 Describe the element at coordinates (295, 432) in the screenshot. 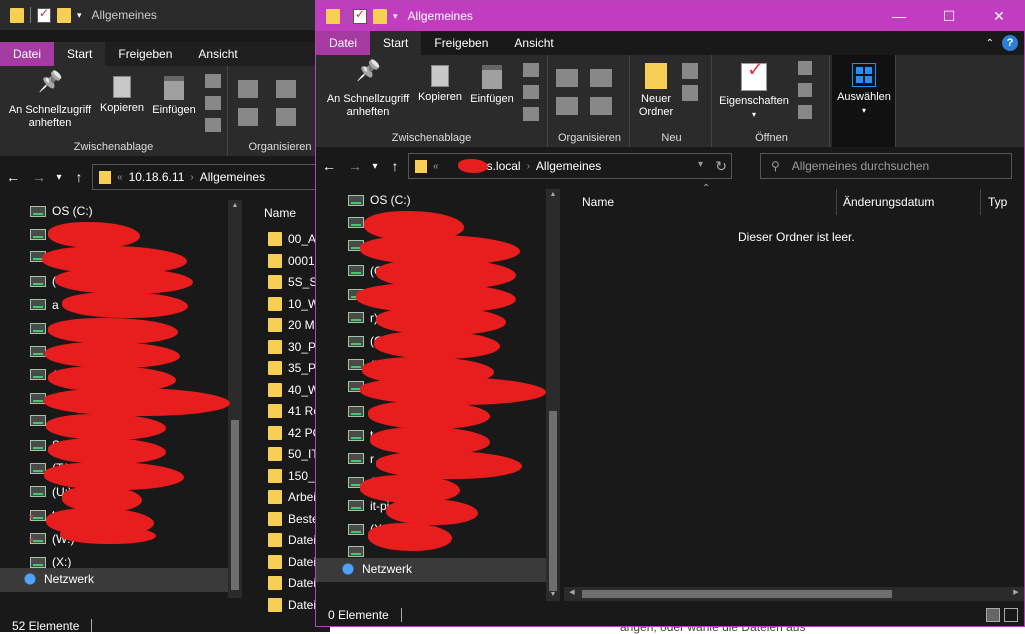

I see `list-item: 42 PO` at that location.